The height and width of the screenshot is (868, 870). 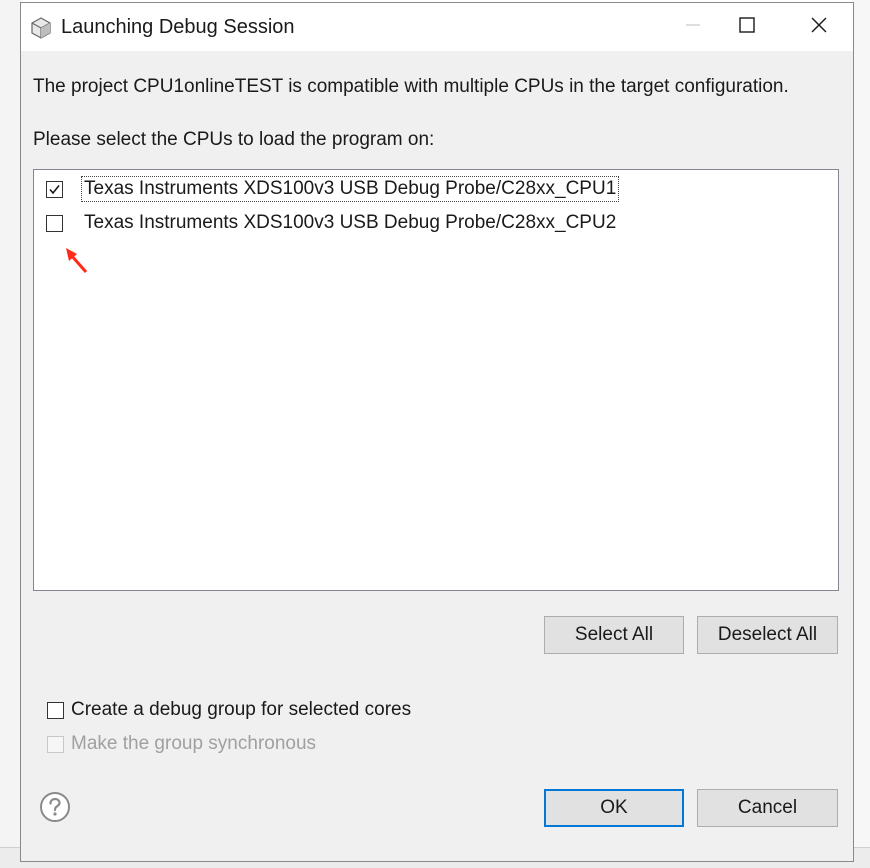 I want to click on deselect-all-label: Deselect All, so click(x=767, y=634).